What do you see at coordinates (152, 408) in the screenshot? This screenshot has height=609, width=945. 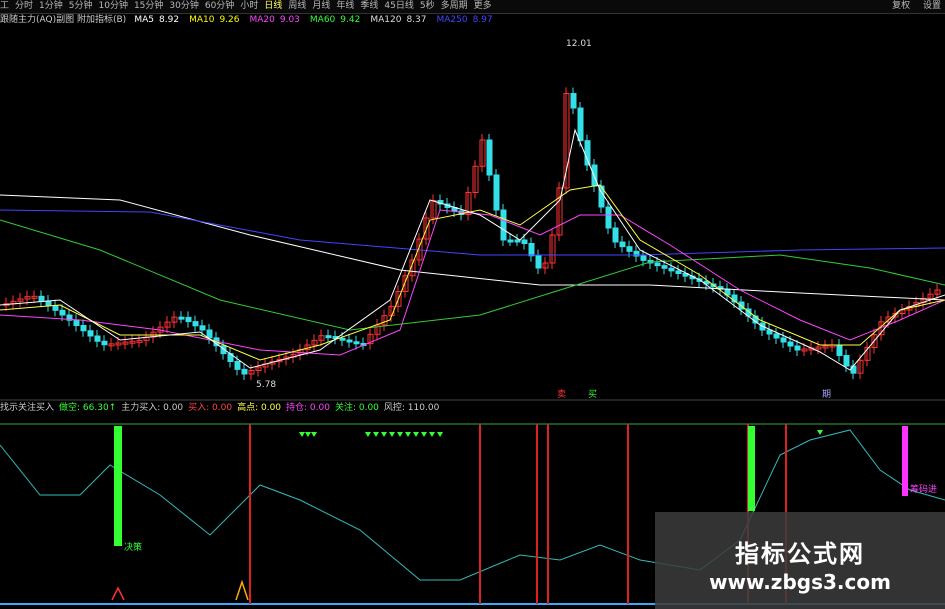 I see `indicator-legend-item: 主力买入: 0.00` at bounding box center [152, 408].